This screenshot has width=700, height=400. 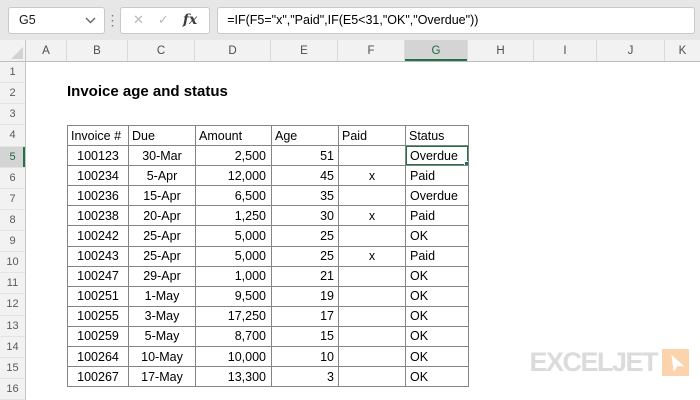 What do you see at coordinates (437, 135) in the screenshot?
I see `table-header-status: Status` at bounding box center [437, 135].